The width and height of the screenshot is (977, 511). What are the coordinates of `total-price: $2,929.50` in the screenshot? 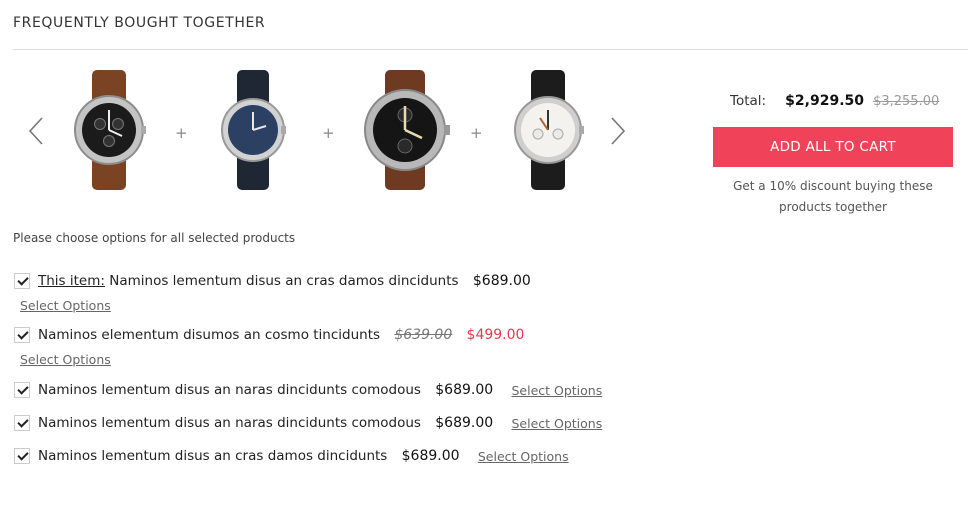 It's located at (824, 101).